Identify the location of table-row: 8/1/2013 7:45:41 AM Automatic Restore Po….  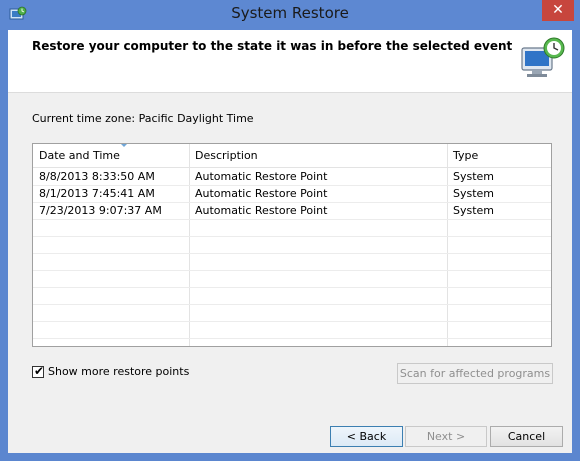
(292, 194).